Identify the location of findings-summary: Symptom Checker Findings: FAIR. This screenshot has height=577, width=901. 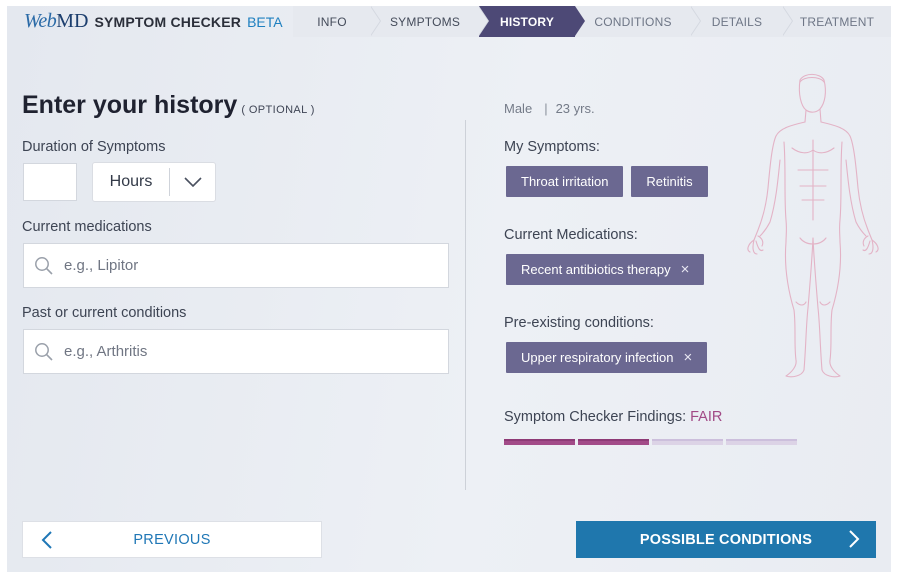
(613, 417).